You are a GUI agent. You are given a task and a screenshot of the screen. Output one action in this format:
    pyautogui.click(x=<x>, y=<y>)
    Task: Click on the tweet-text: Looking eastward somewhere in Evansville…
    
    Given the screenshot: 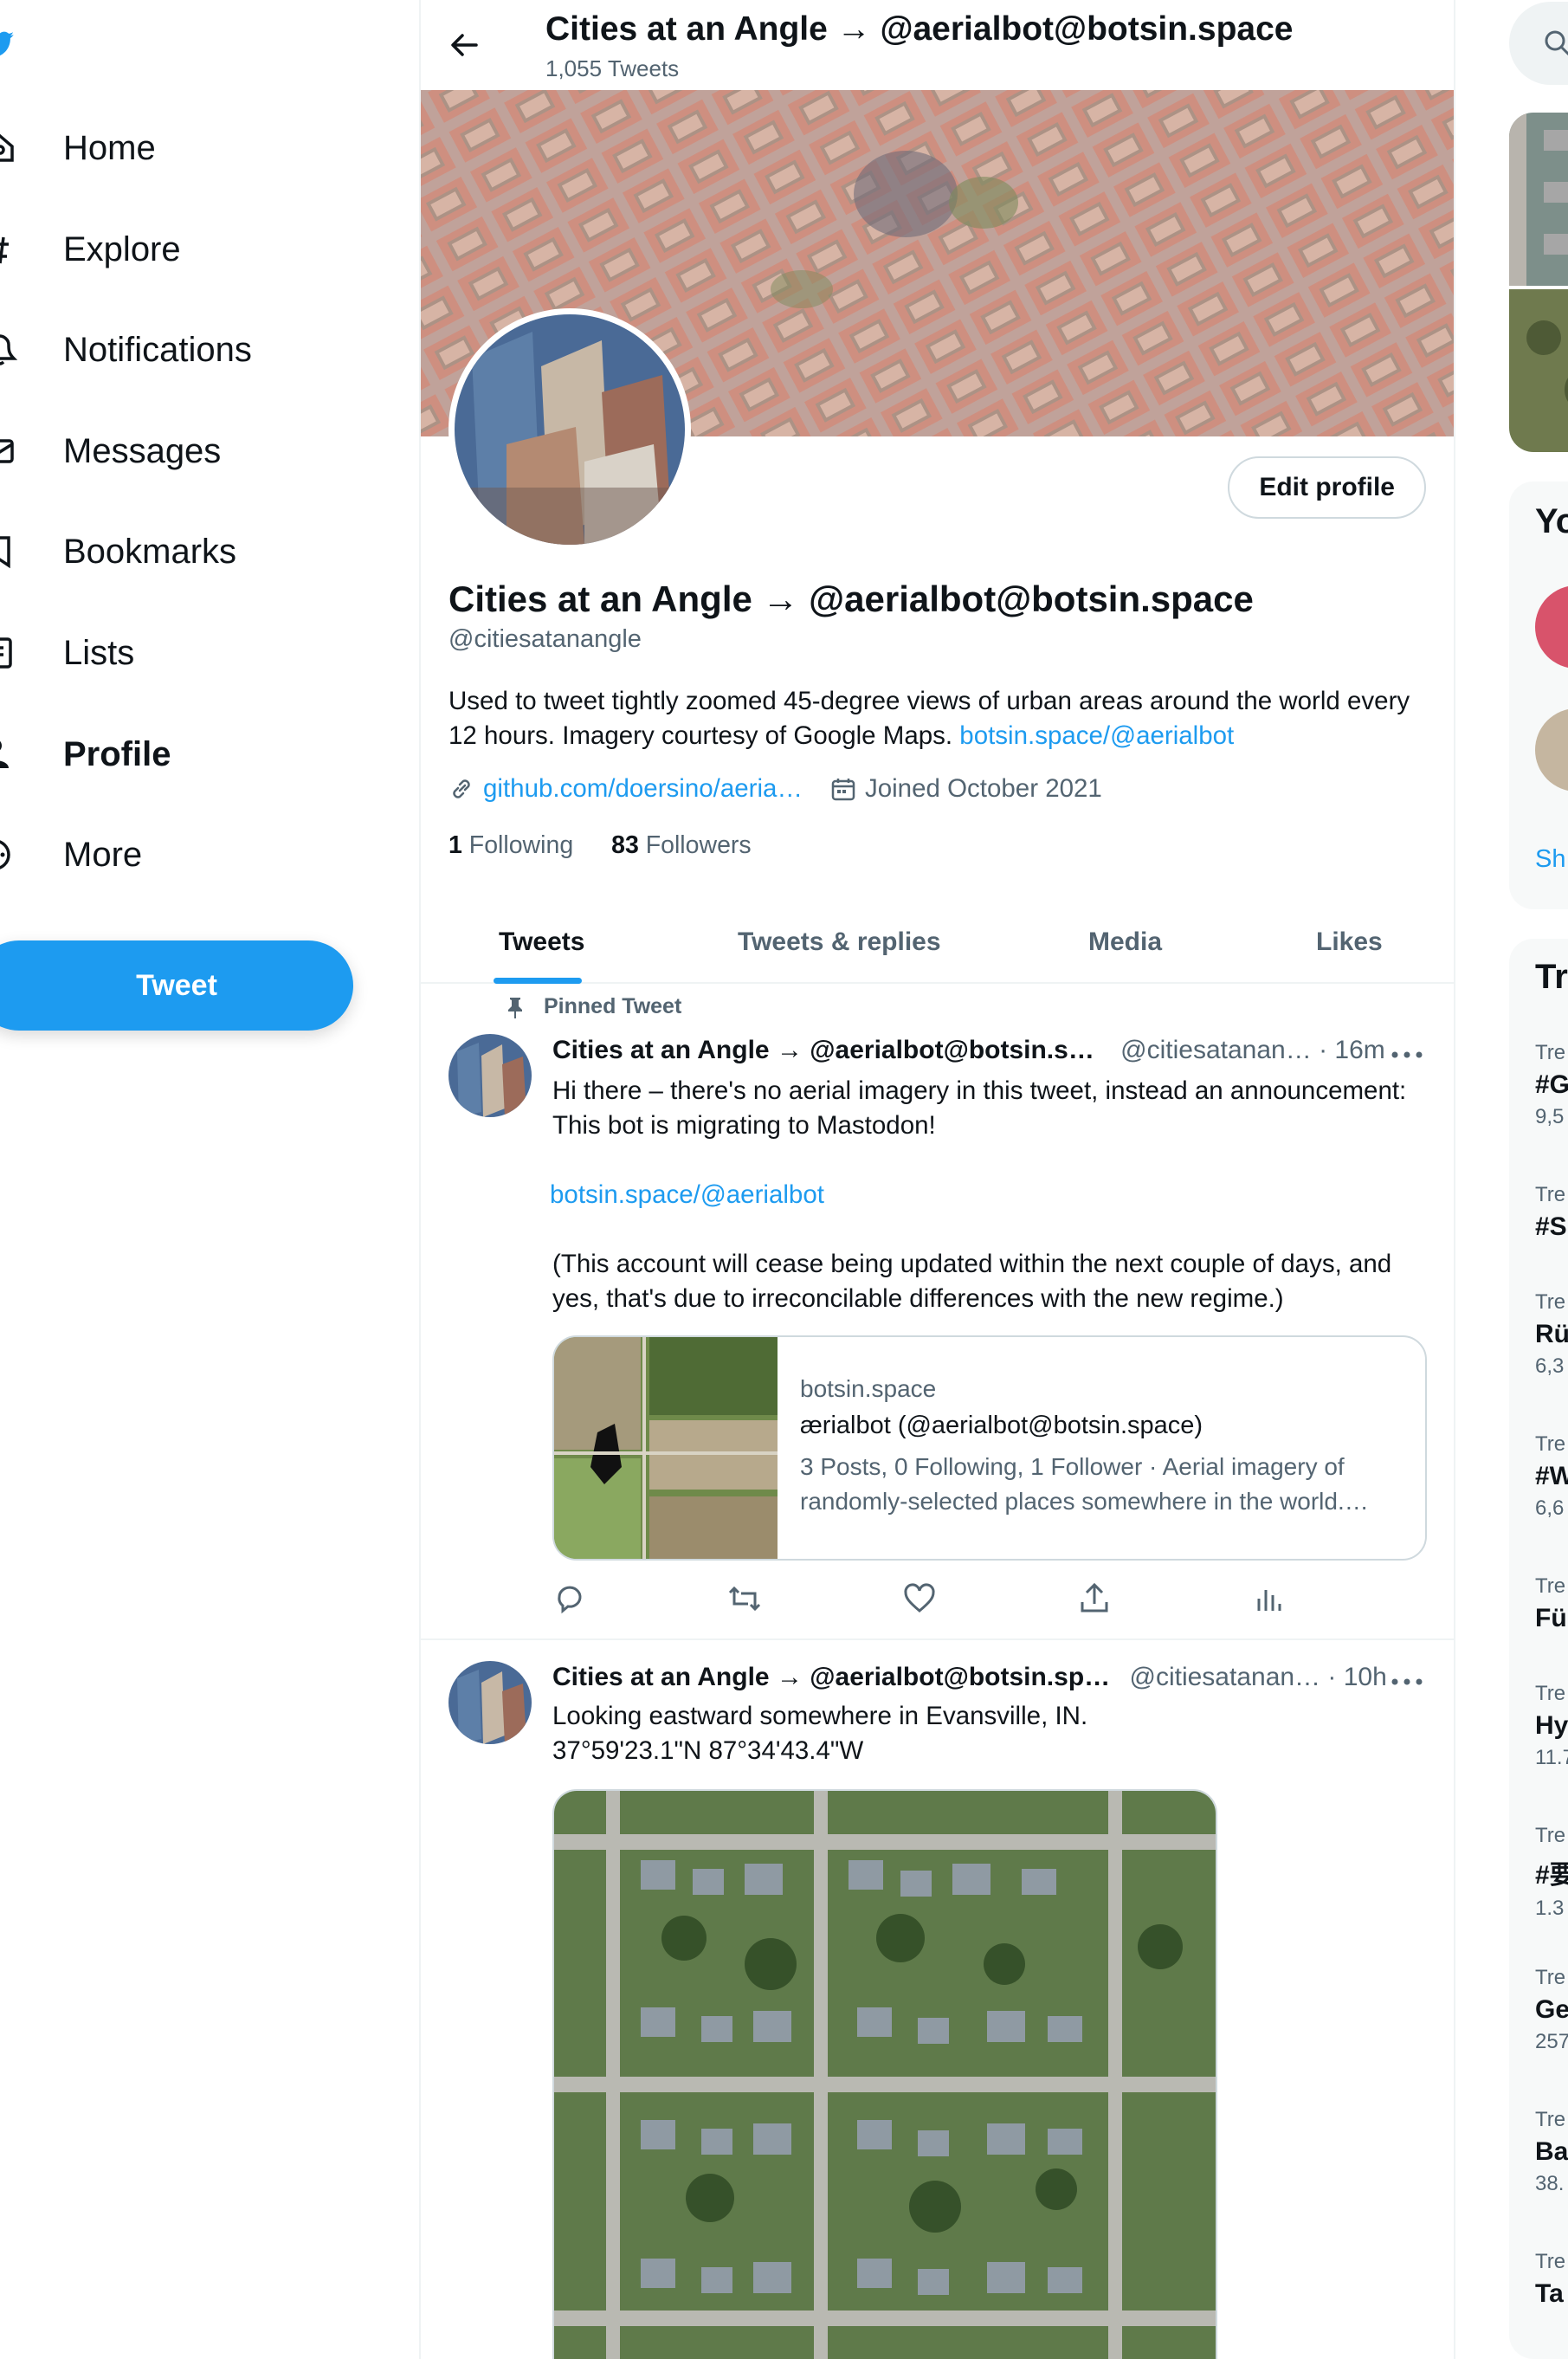 What is the action you would take?
    pyautogui.click(x=820, y=1733)
    